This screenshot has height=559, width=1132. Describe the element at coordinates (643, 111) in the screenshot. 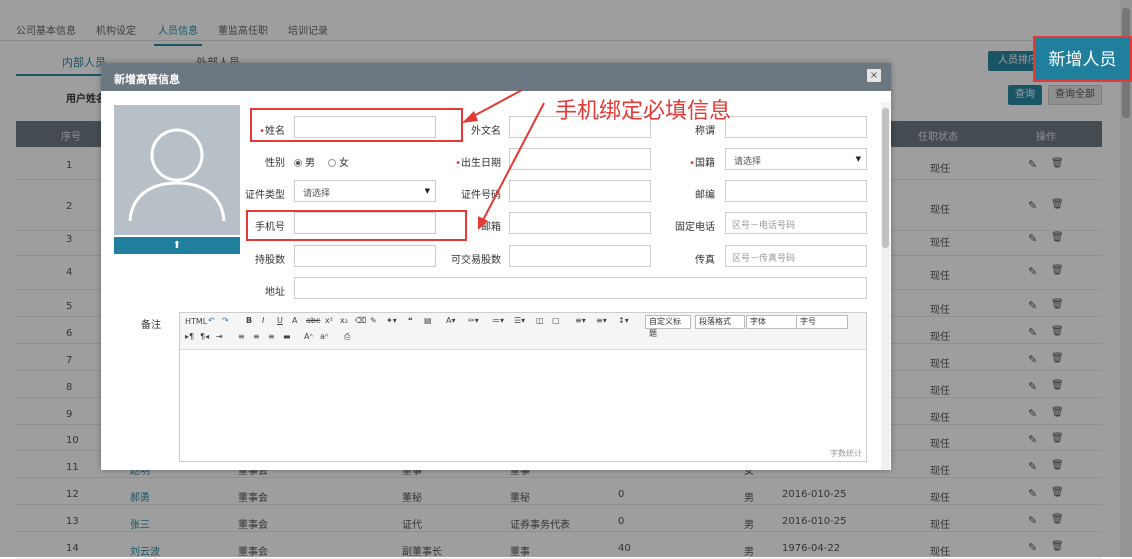

I see `annotation-text: 手机绑定必填信息` at that location.